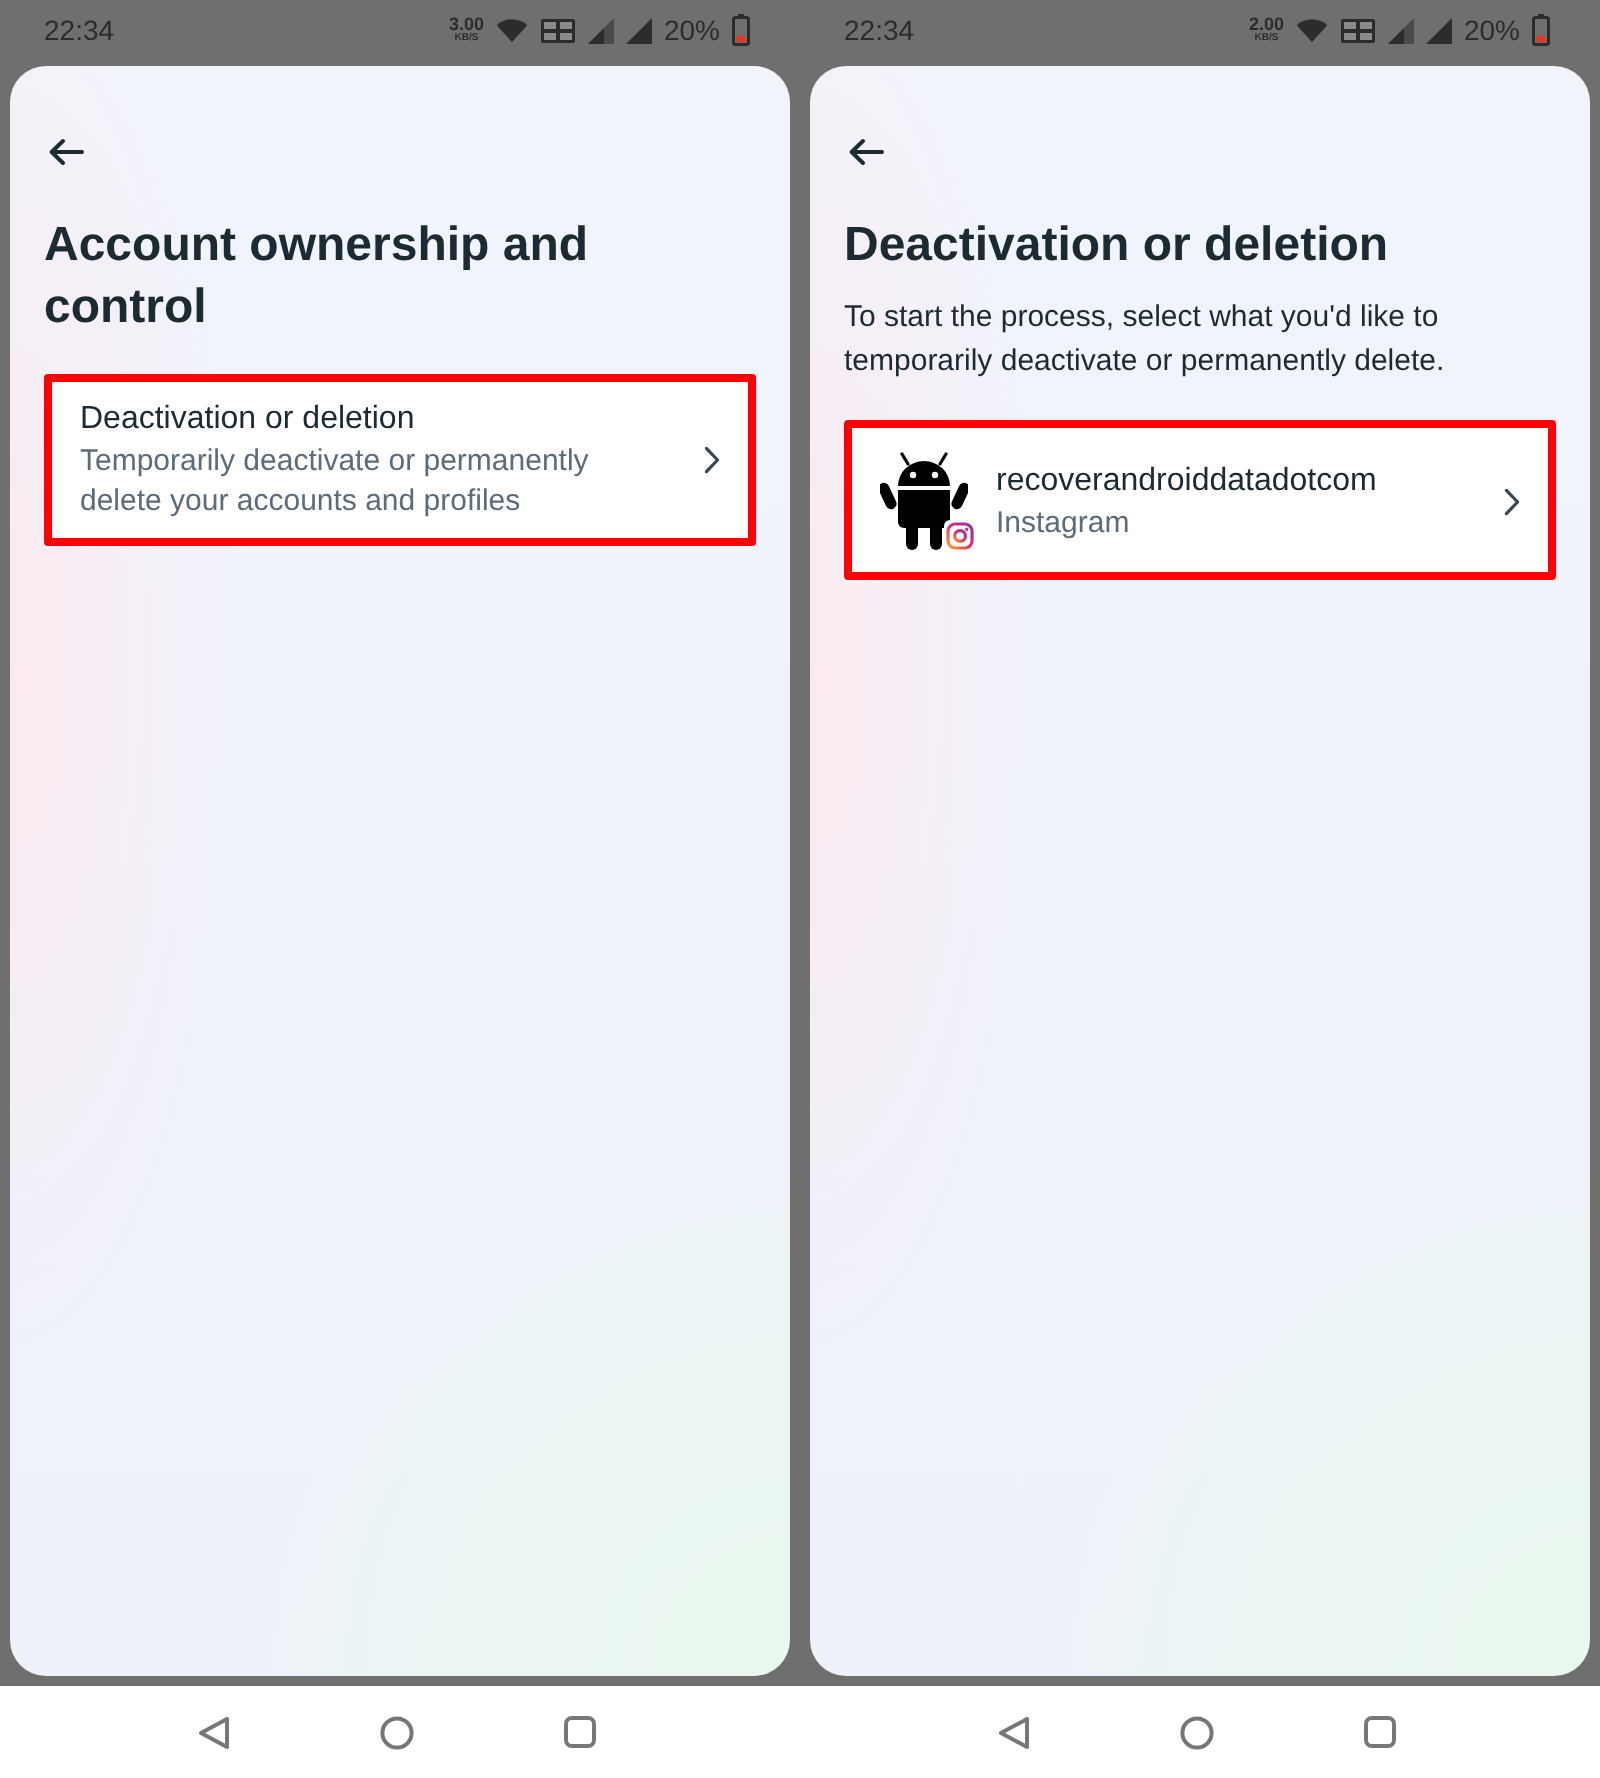 This screenshot has width=1600, height=1778. What do you see at coordinates (1145, 340) in the screenshot?
I see `description-text: To start the process, select what you'd like to temporarily deactivate or permanently delete.` at bounding box center [1145, 340].